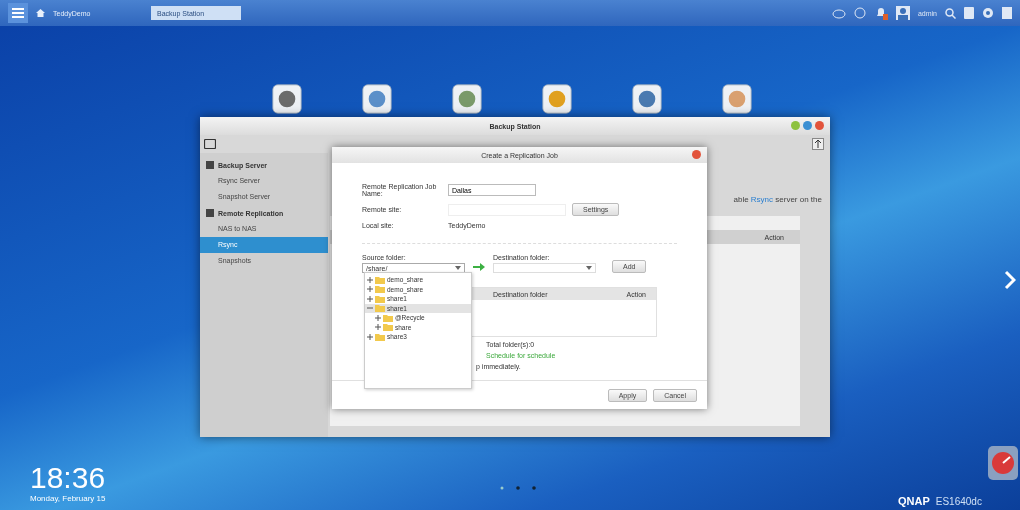  Describe the element at coordinates (1010, 280) in the screenshot. I see `next-page-icon` at that location.